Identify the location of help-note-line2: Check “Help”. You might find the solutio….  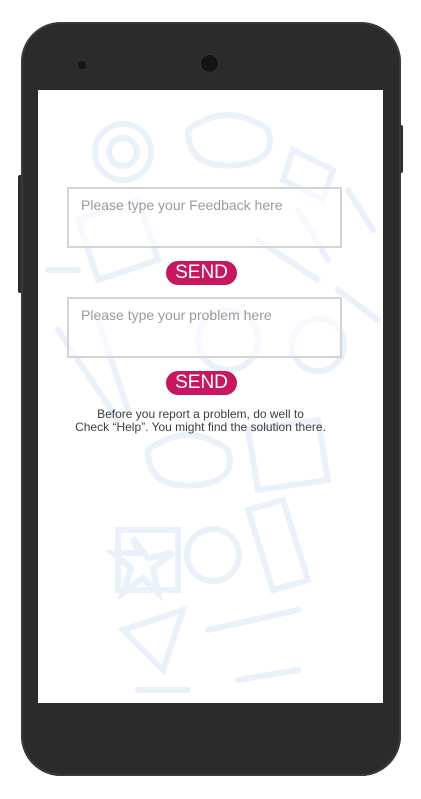
(200, 427).